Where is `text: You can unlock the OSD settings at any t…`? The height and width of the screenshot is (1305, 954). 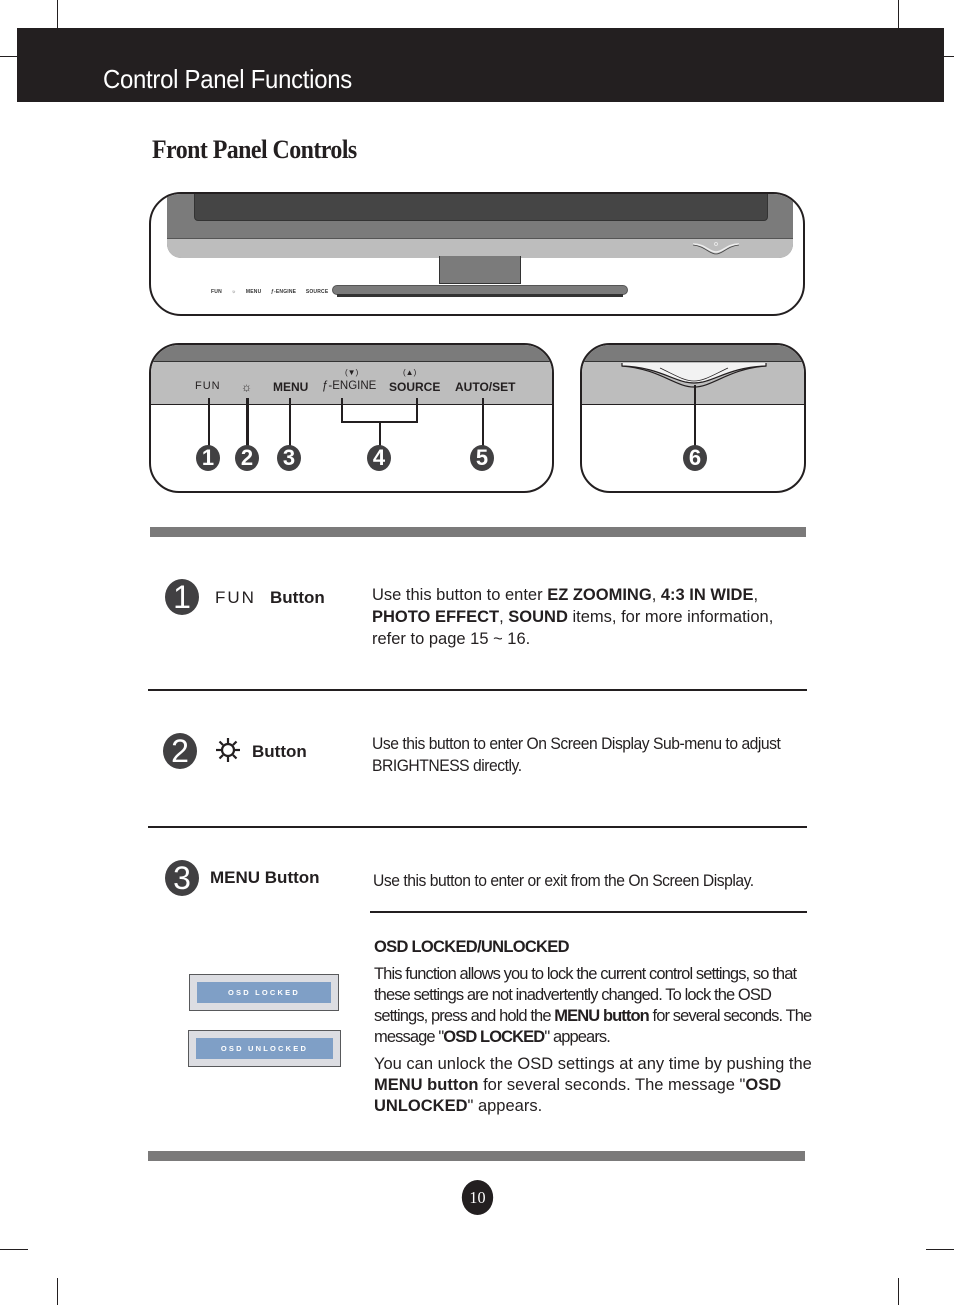 text: You can unlock the OSD settings at any t… is located at coordinates (593, 1064).